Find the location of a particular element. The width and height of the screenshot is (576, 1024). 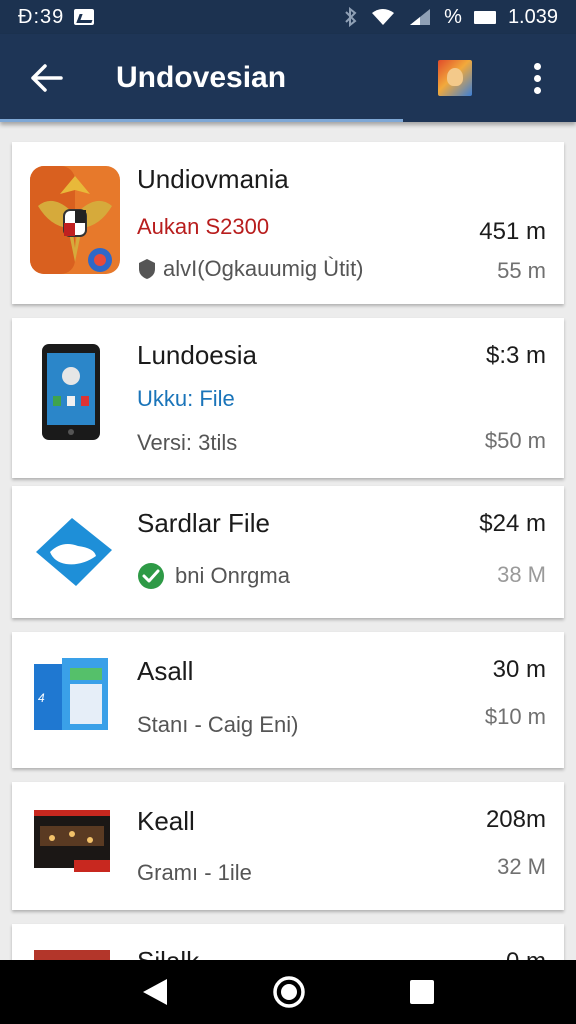

page-title: Undovesian is located at coordinates (201, 77).